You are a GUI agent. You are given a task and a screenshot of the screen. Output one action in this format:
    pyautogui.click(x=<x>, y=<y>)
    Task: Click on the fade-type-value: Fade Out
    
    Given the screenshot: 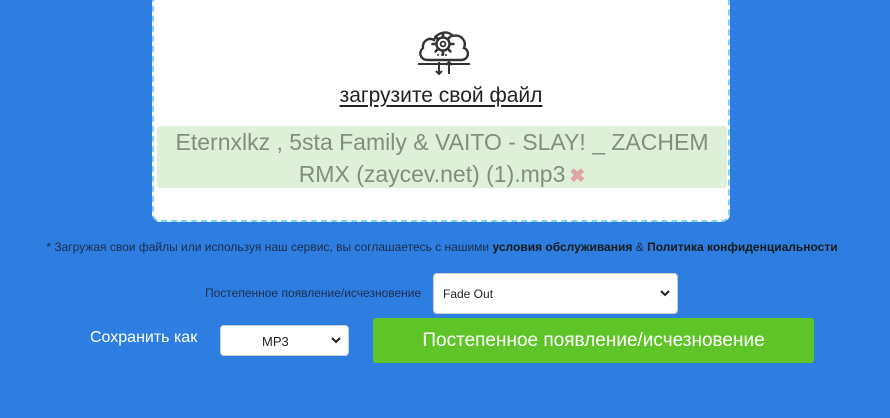 What is the action you would take?
    pyautogui.click(x=468, y=294)
    